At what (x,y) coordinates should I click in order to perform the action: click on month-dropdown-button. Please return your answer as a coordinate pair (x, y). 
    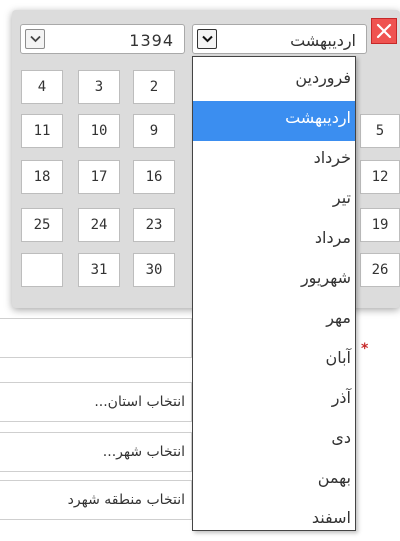
    Looking at the image, I should click on (207, 39).